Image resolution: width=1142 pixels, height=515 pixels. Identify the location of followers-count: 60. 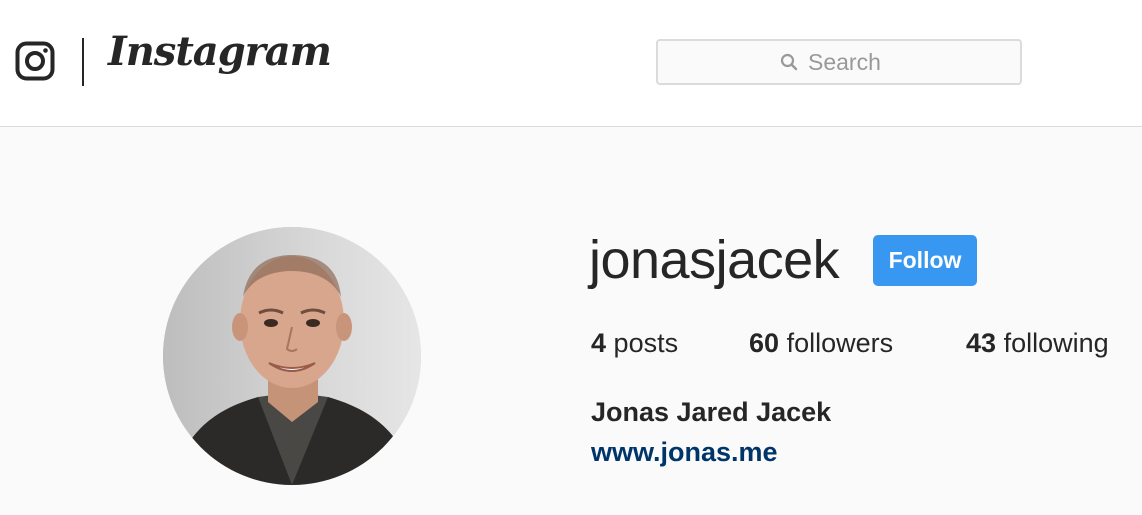
(764, 343).